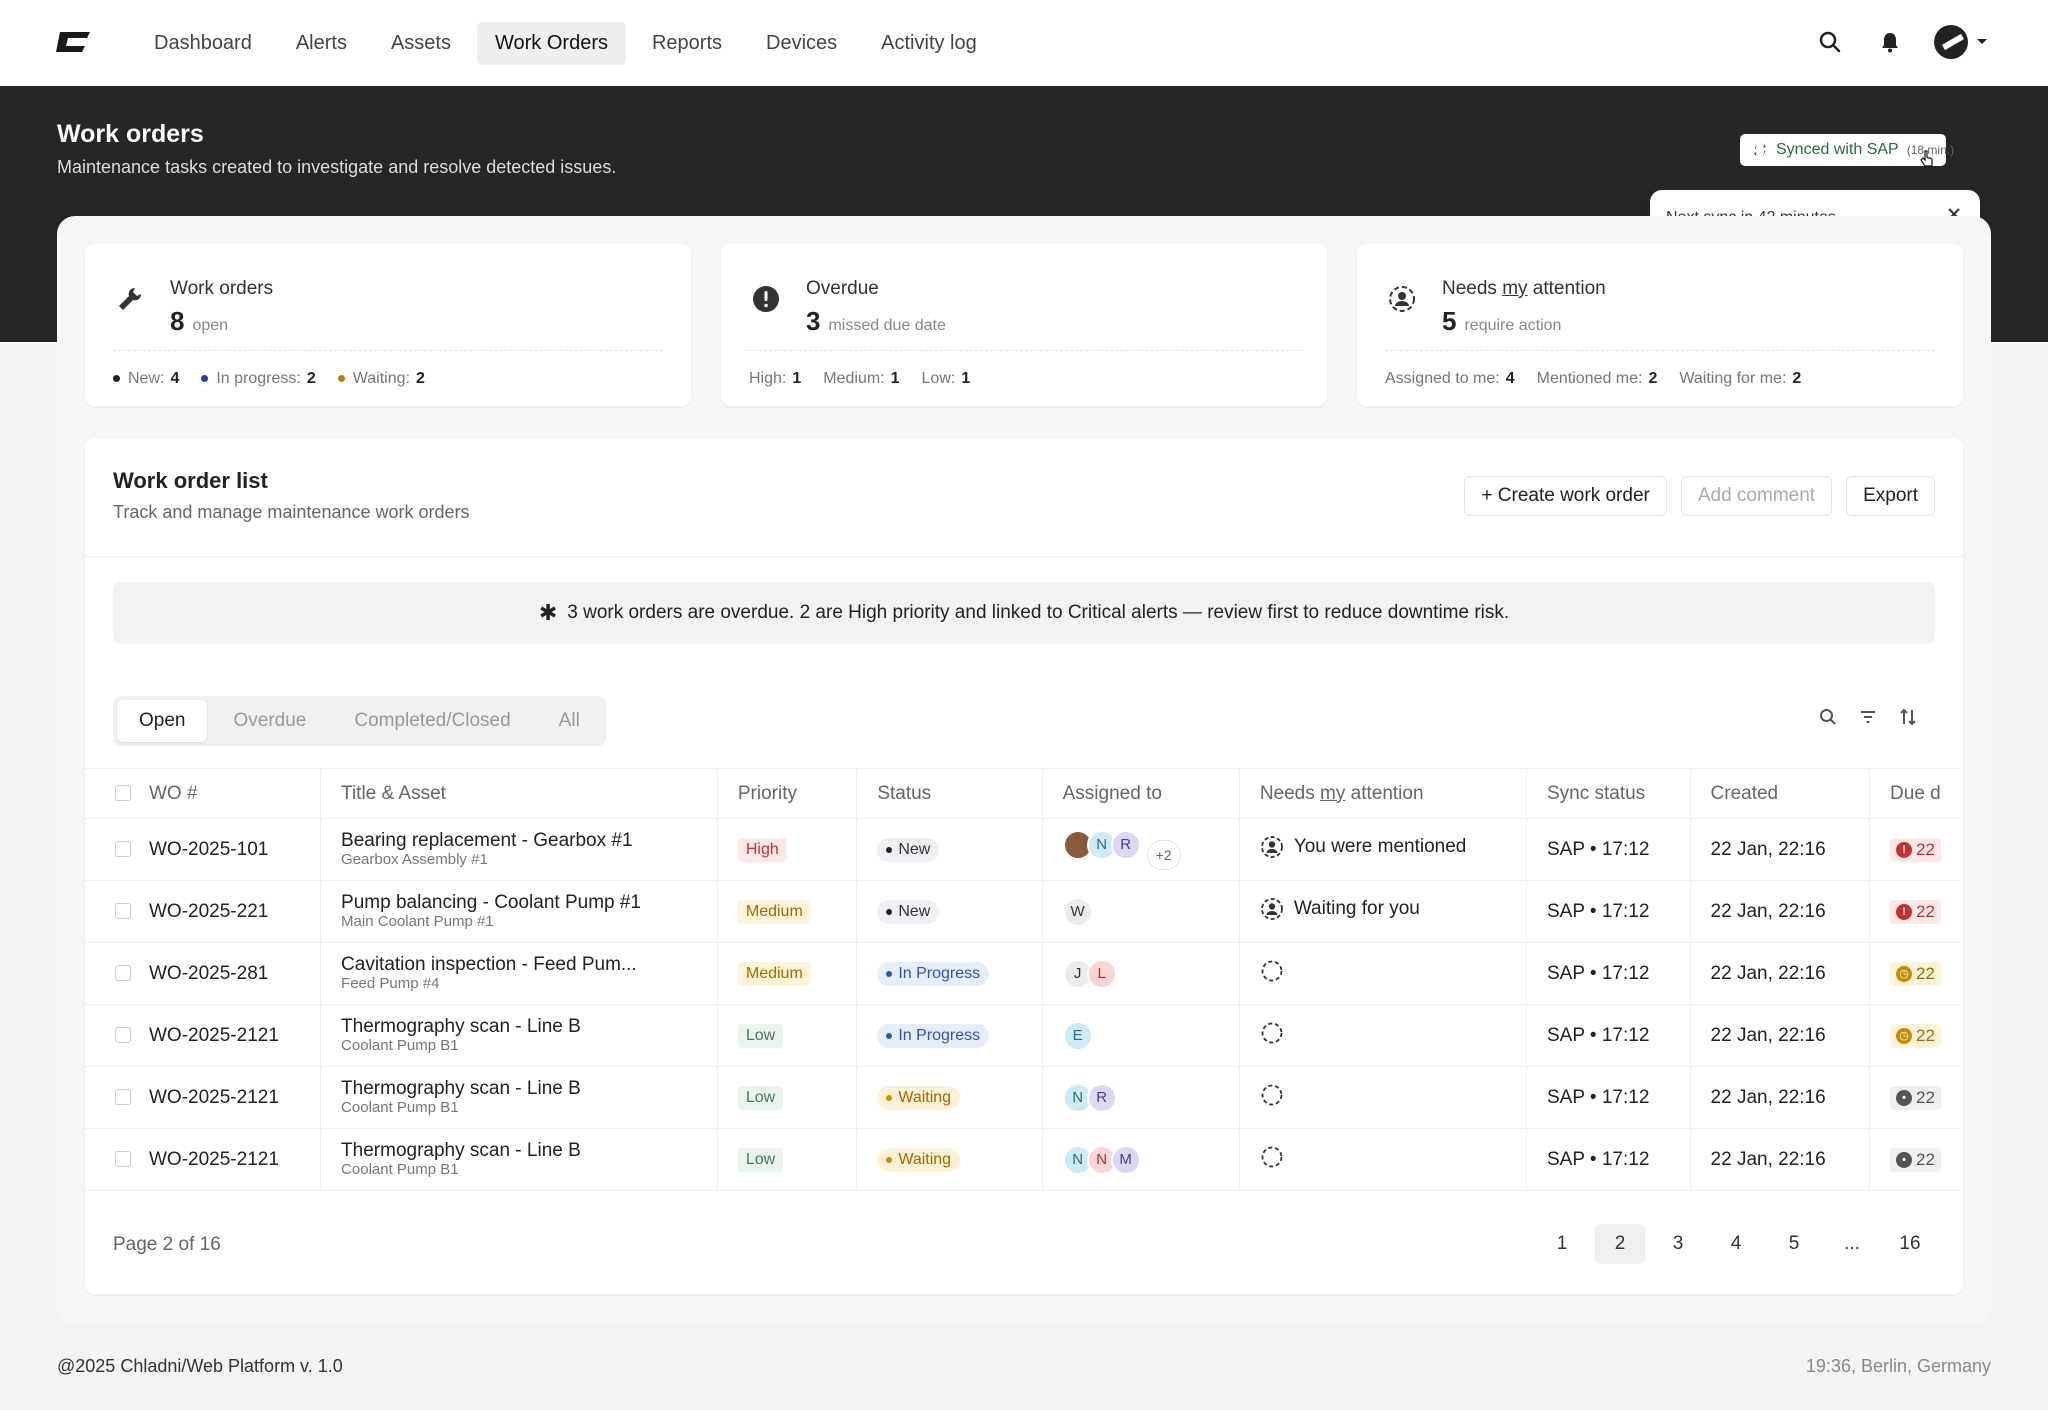 Image resolution: width=2048 pixels, height=1410 pixels. Describe the element at coordinates (551, 43) in the screenshot. I see `nav-item-work-orders: Work Orders` at that location.